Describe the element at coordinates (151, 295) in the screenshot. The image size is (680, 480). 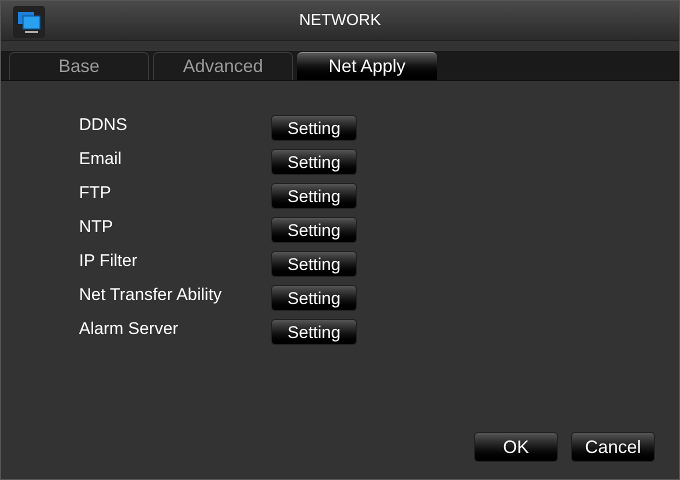
I see `service-label: Net Transfer Ability` at that location.